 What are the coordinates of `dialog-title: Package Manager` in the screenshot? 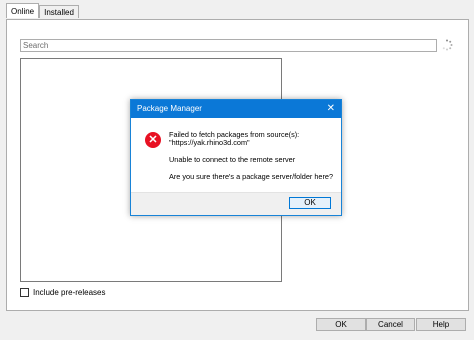 It's located at (169, 108).